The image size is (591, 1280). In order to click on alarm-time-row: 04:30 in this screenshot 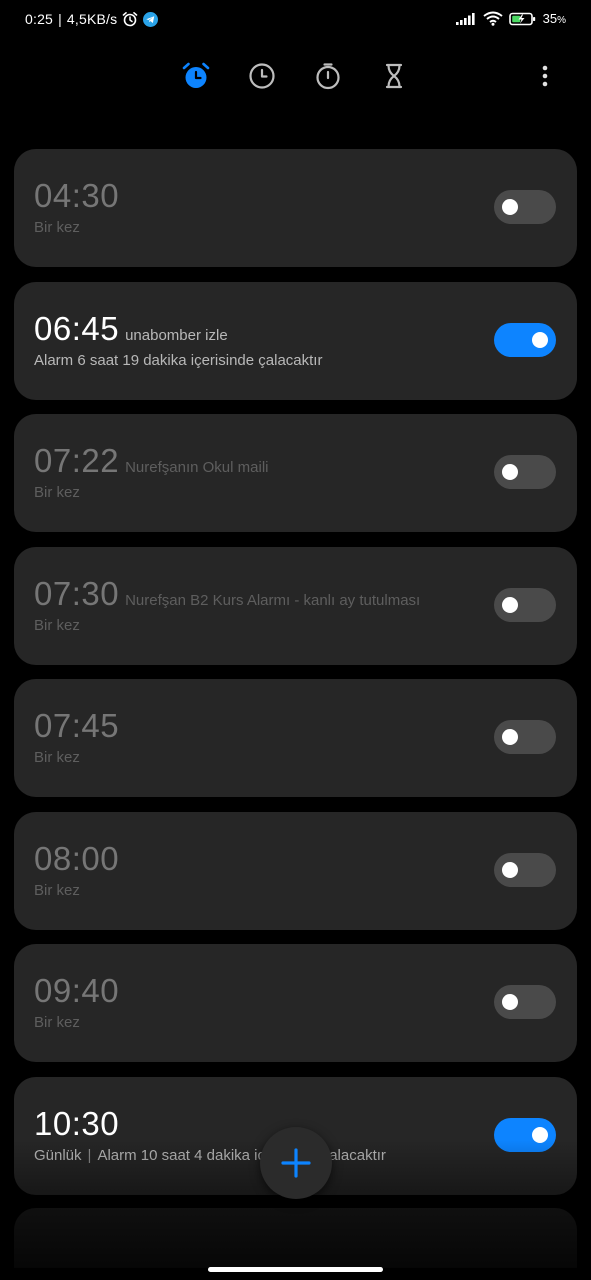, I will do `click(245, 196)`.